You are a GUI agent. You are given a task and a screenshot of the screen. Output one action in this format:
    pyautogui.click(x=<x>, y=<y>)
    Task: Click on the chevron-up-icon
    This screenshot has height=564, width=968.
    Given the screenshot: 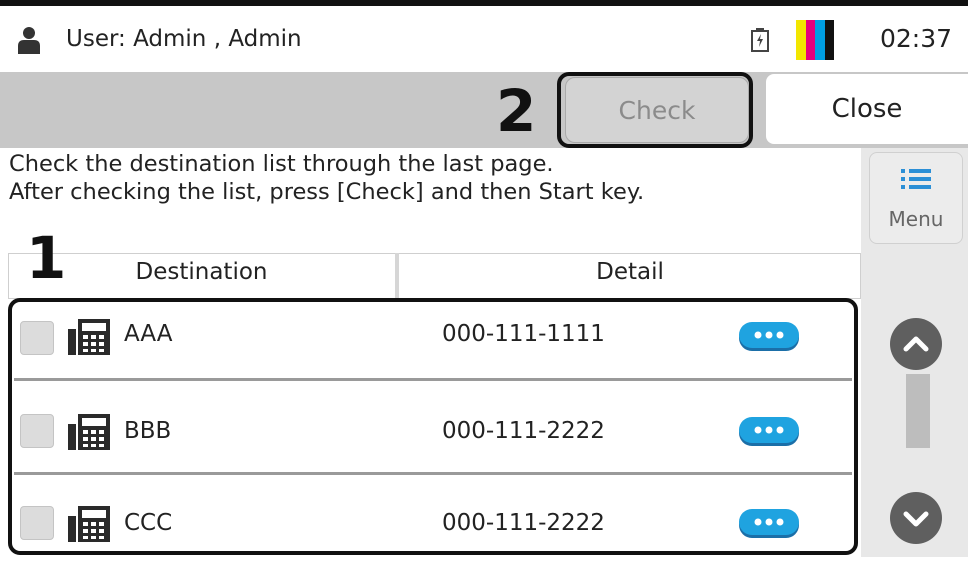 What is the action you would take?
    pyautogui.click(x=916, y=344)
    